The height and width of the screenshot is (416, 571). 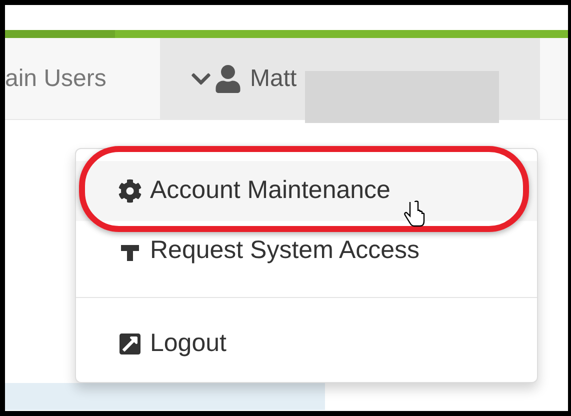 I want to click on user-icon, so click(x=228, y=78).